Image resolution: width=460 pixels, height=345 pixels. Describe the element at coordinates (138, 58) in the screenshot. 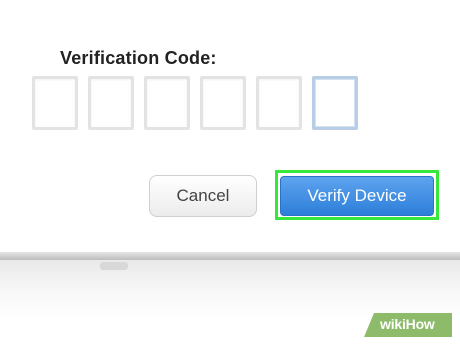

I see `verification-code-label: Verification Code:` at that location.